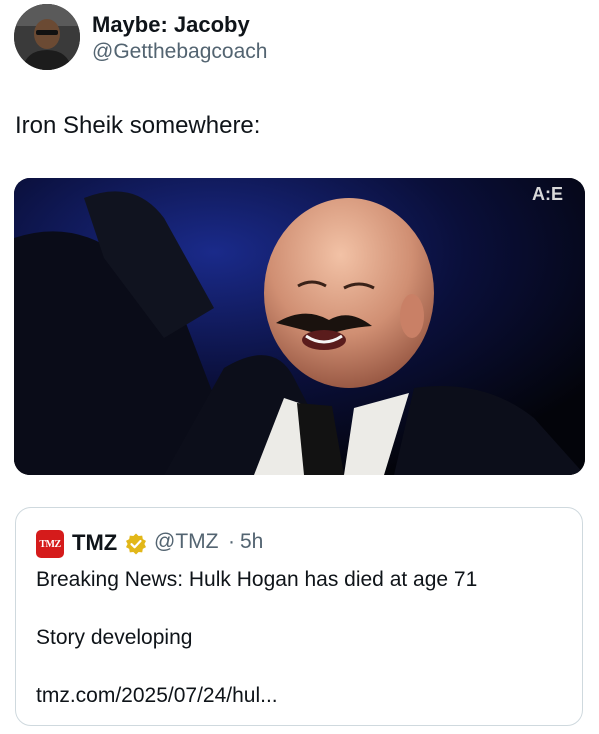 The height and width of the screenshot is (734, 599). Describe the element at coordinates (138, 125) in the screenshot. I see `tweet-text: Iron Sheik somewhere:` at that location.